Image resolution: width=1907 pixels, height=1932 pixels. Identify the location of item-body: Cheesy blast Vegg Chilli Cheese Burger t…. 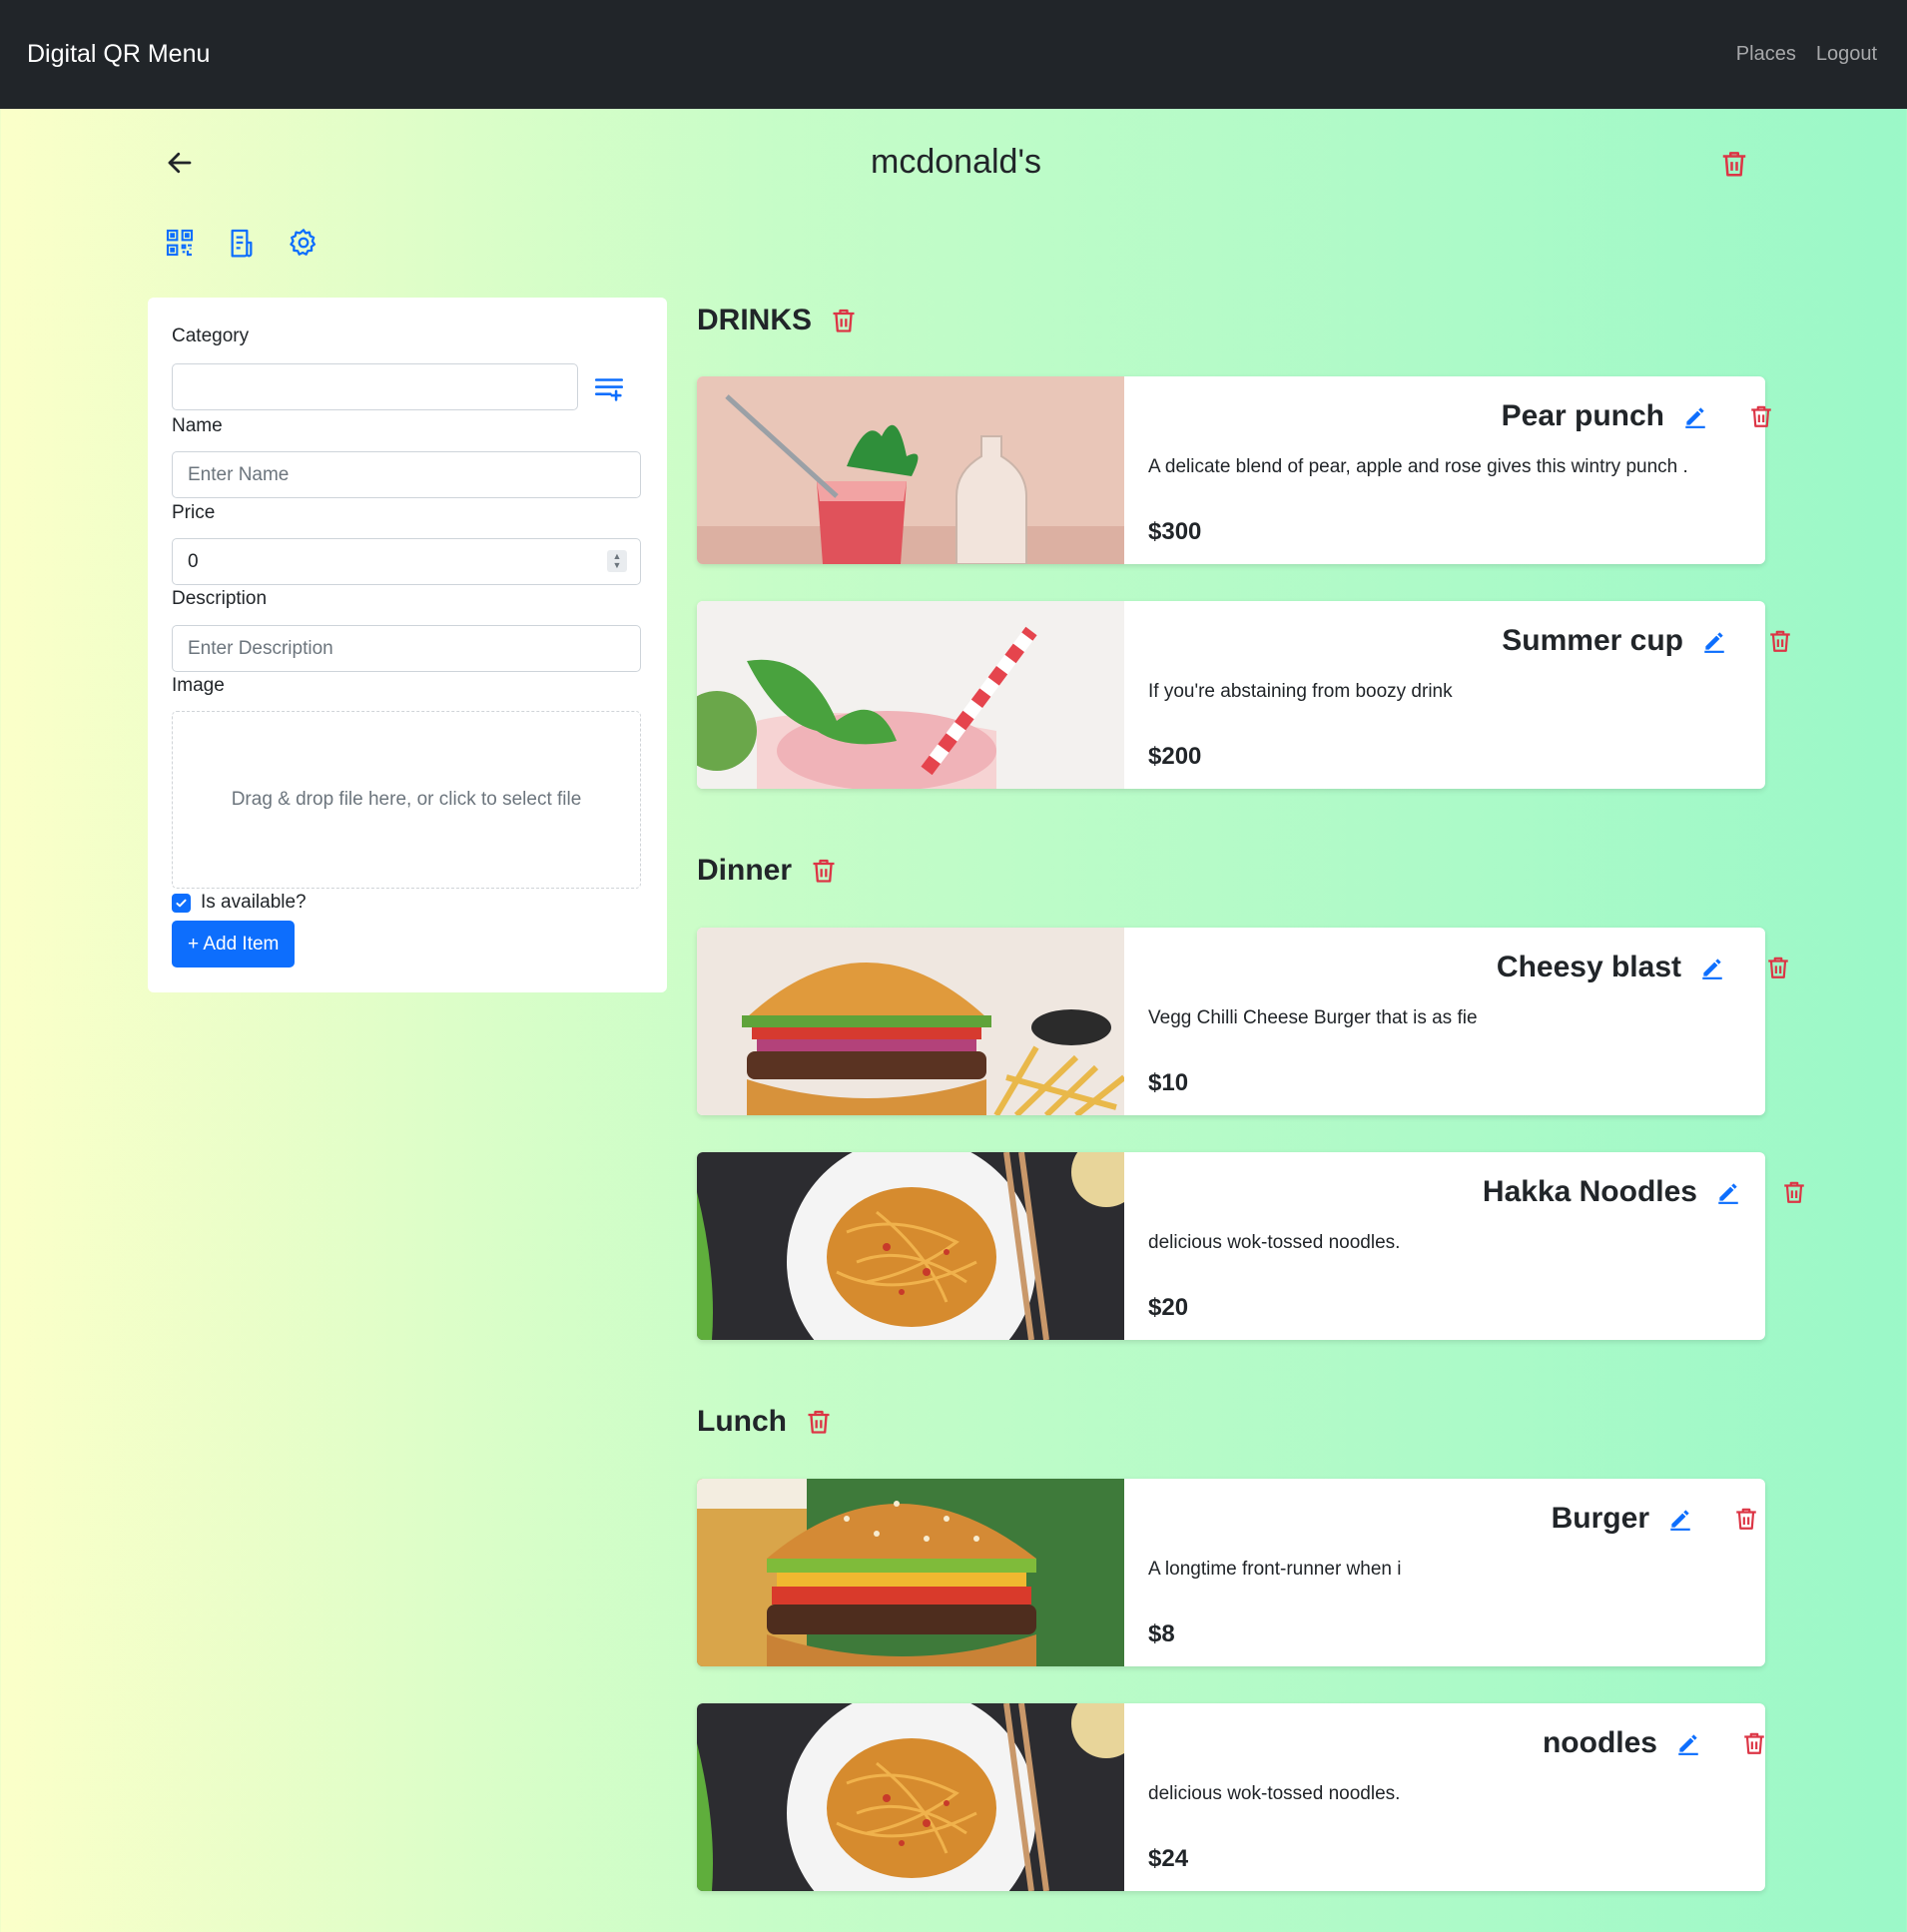
(1456, 1021).